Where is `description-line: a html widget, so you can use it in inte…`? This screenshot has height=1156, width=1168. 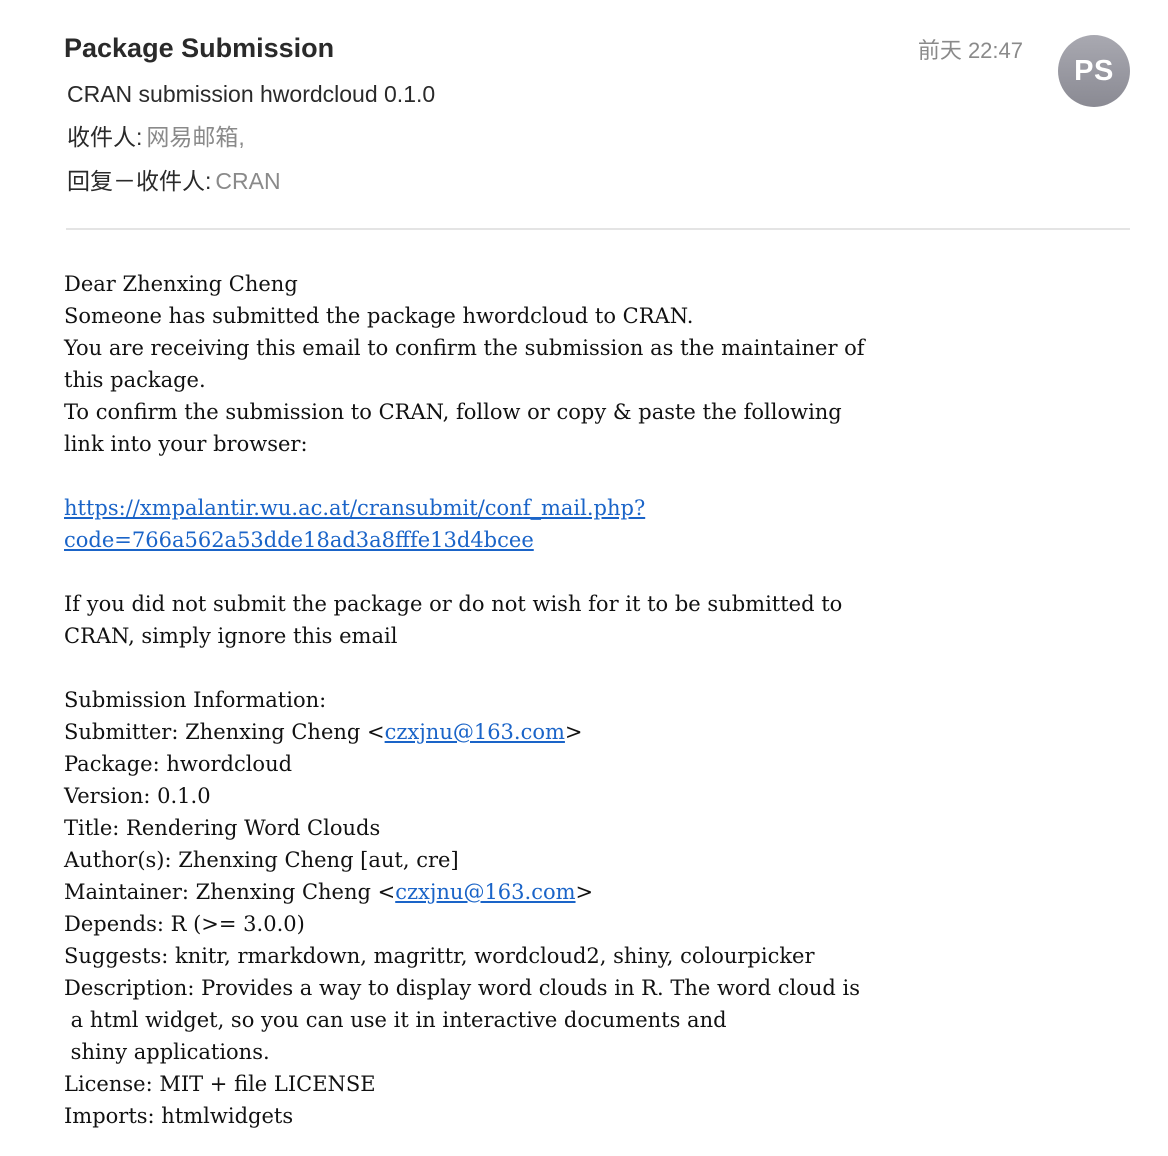 description-line: a html widget, so you can use it in inte… is located at coordinates (395, 1020).